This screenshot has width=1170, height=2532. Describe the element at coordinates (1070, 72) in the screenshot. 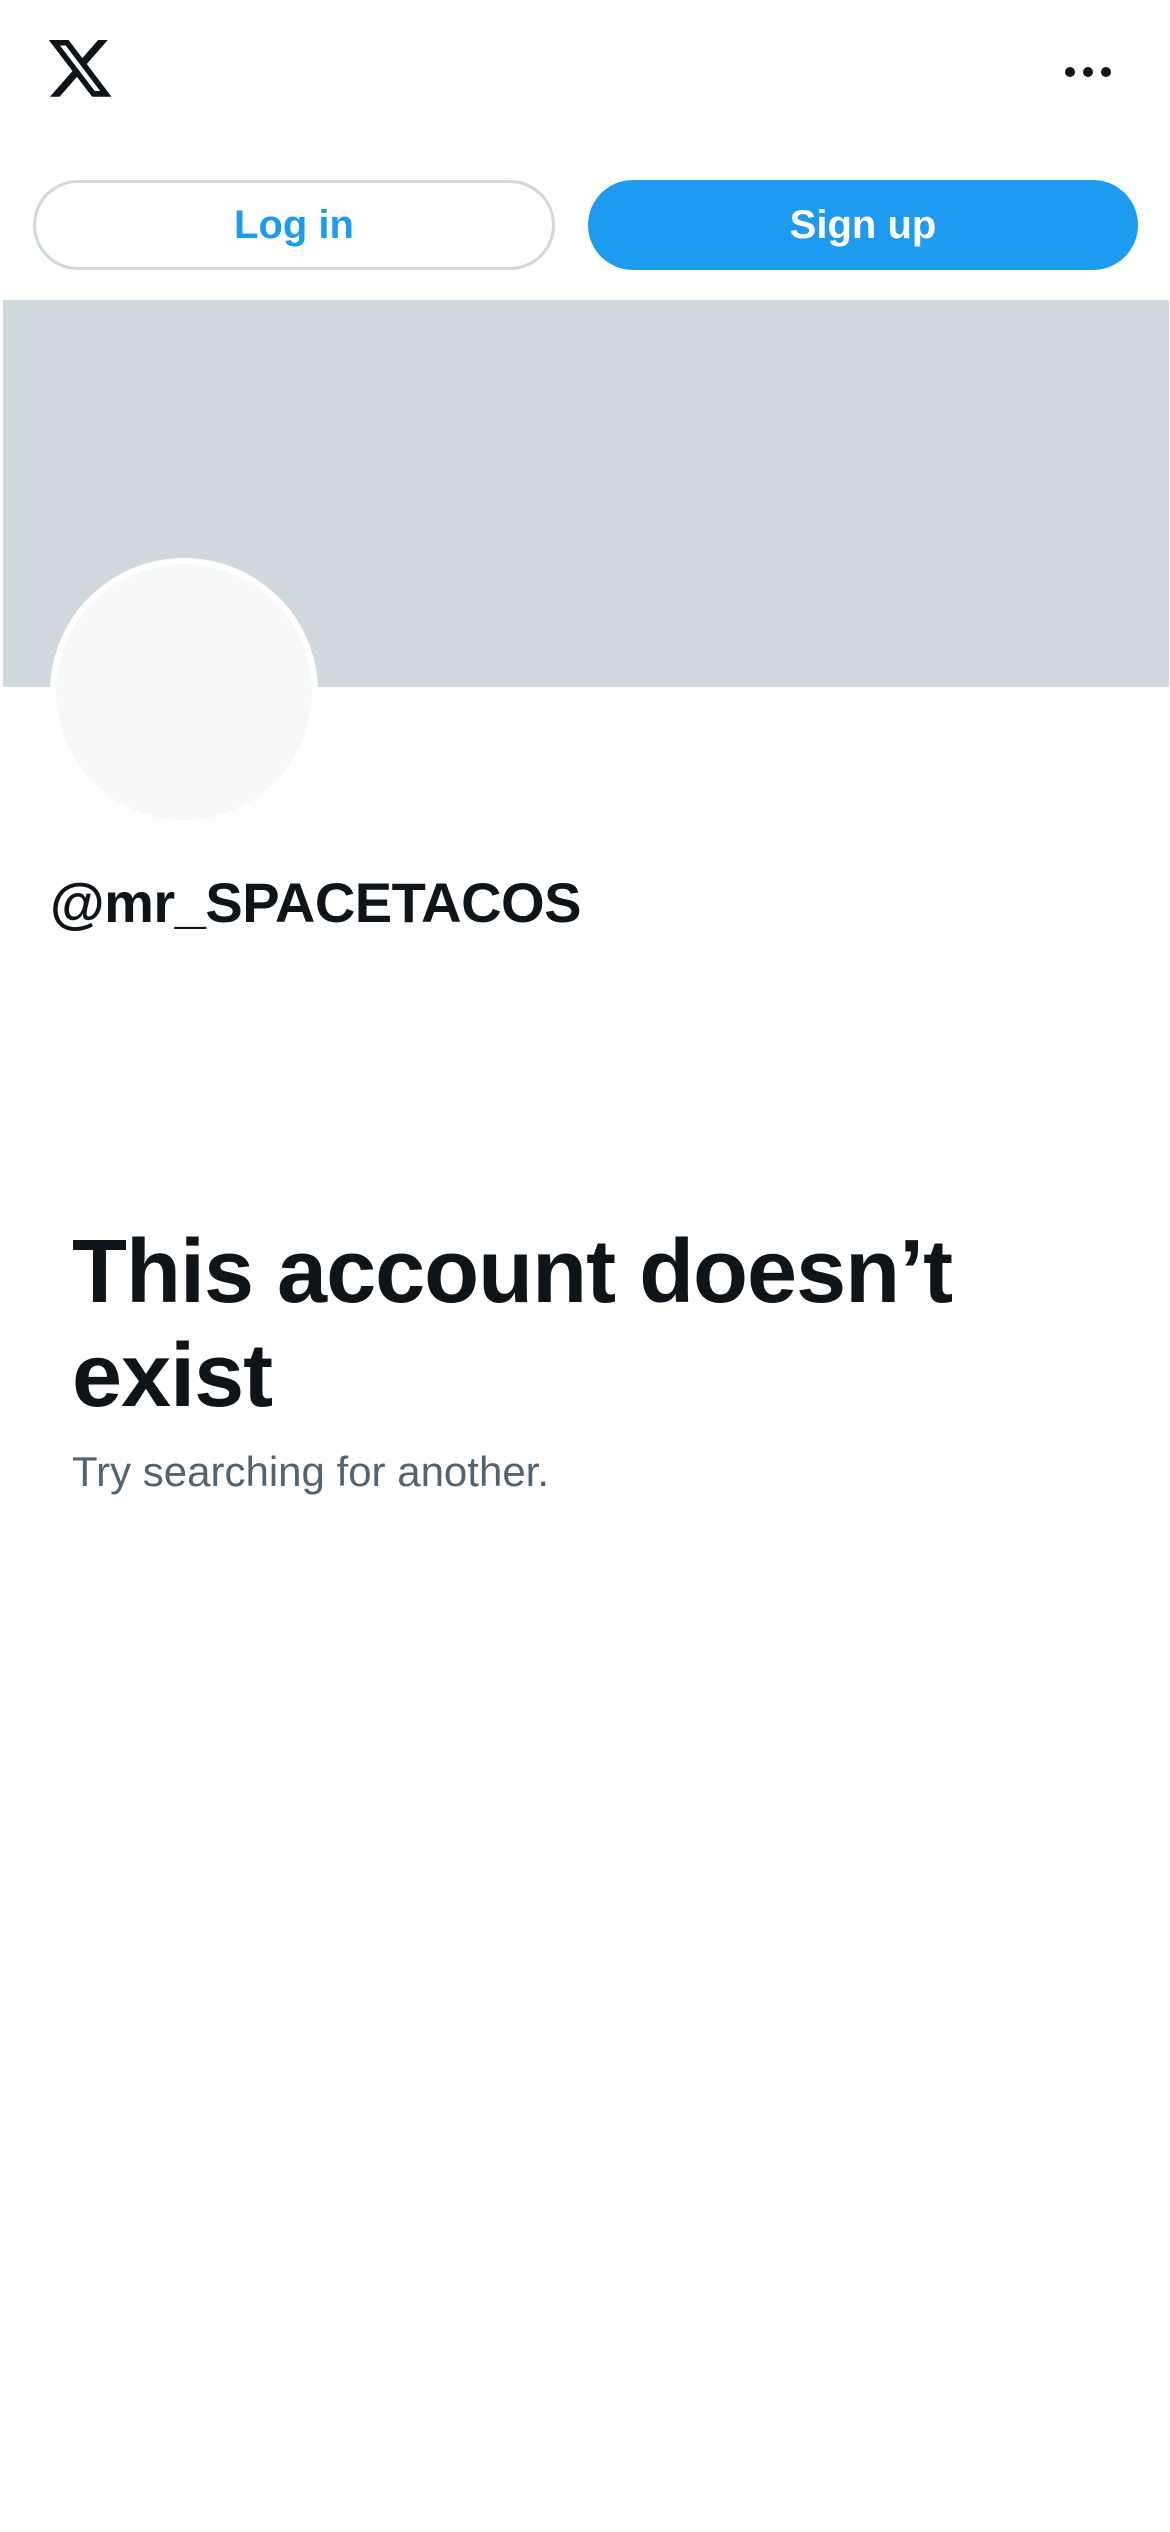

I see `more-horizontal-icon` at that location.